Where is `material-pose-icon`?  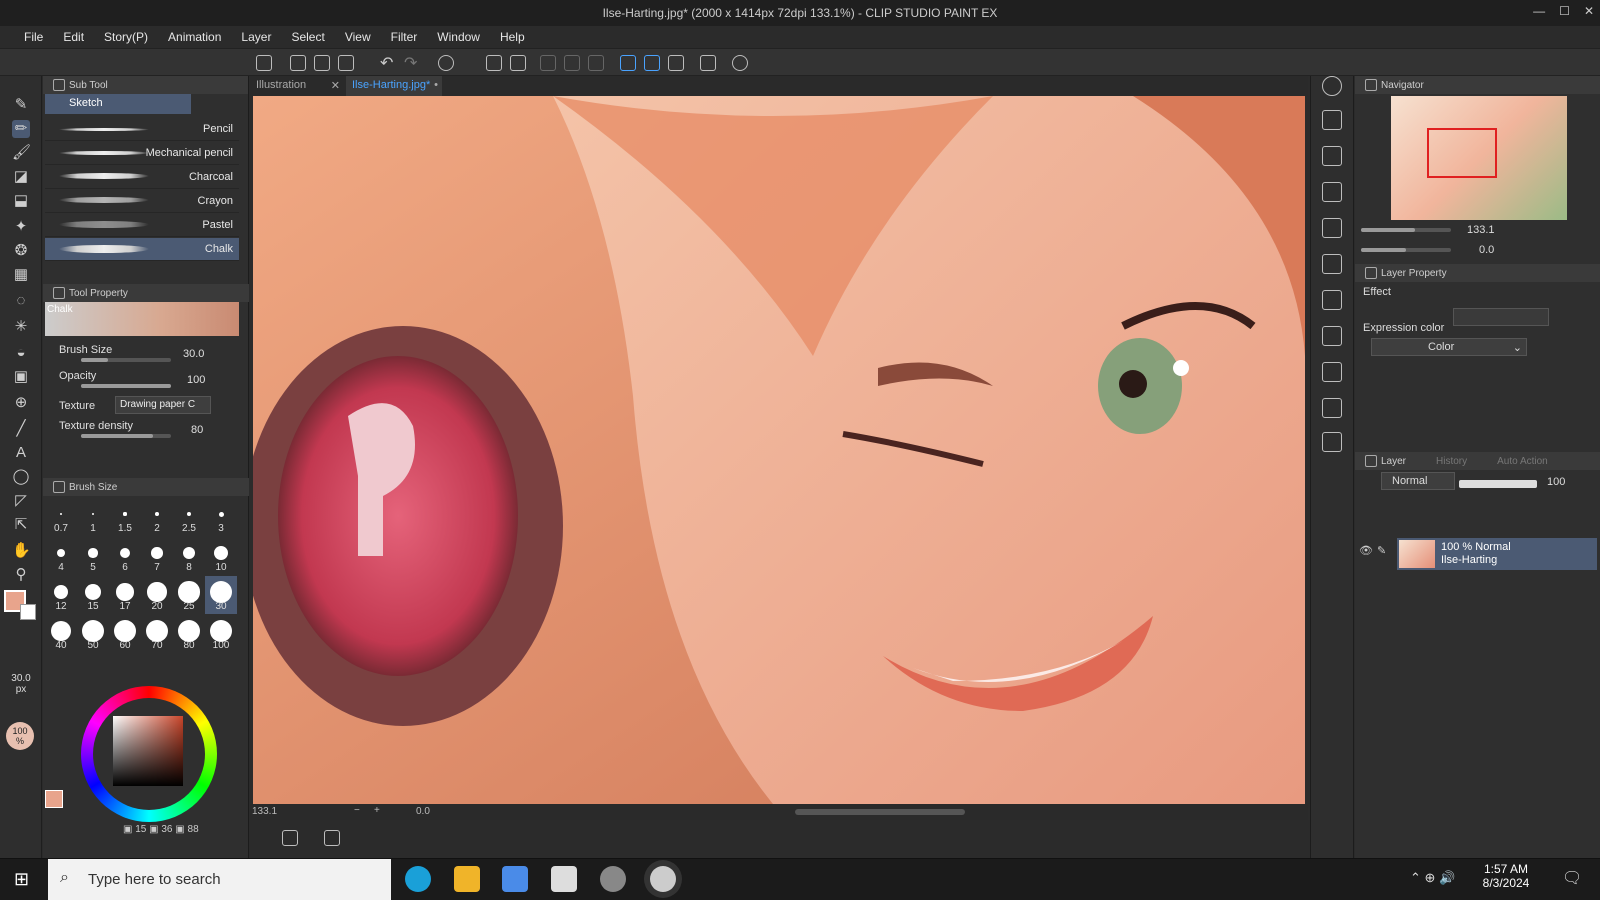 material-pose-icon is located at coordinates (1332, 442).